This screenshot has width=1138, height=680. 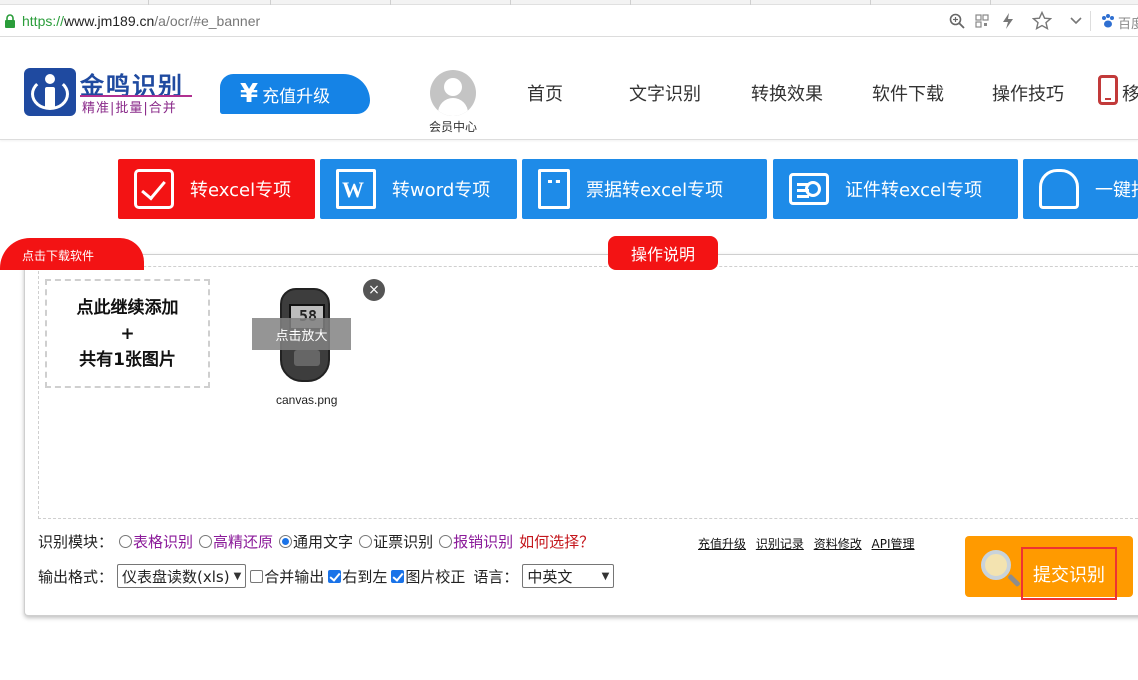 I want to click on nav-conversion-results: 转换效果, so click(x=787, y=93).